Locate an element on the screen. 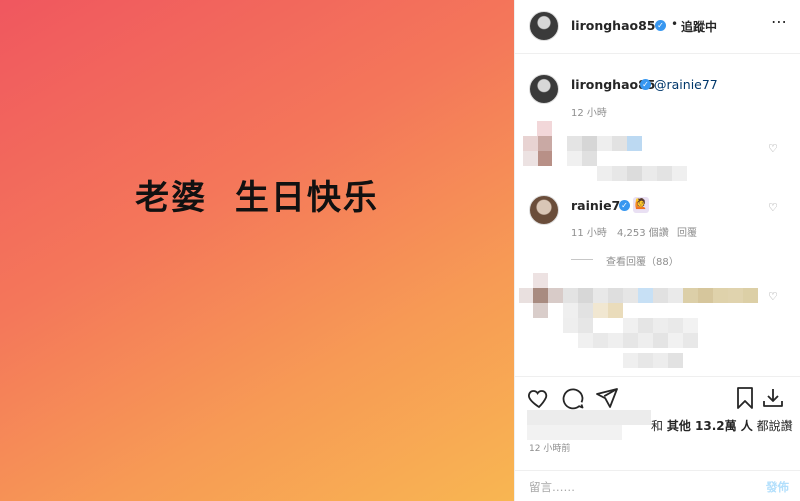 The width and height of the screenshot is (800, 501). caption-timestamp: 12 小時 is located at coordinates (589, 111).